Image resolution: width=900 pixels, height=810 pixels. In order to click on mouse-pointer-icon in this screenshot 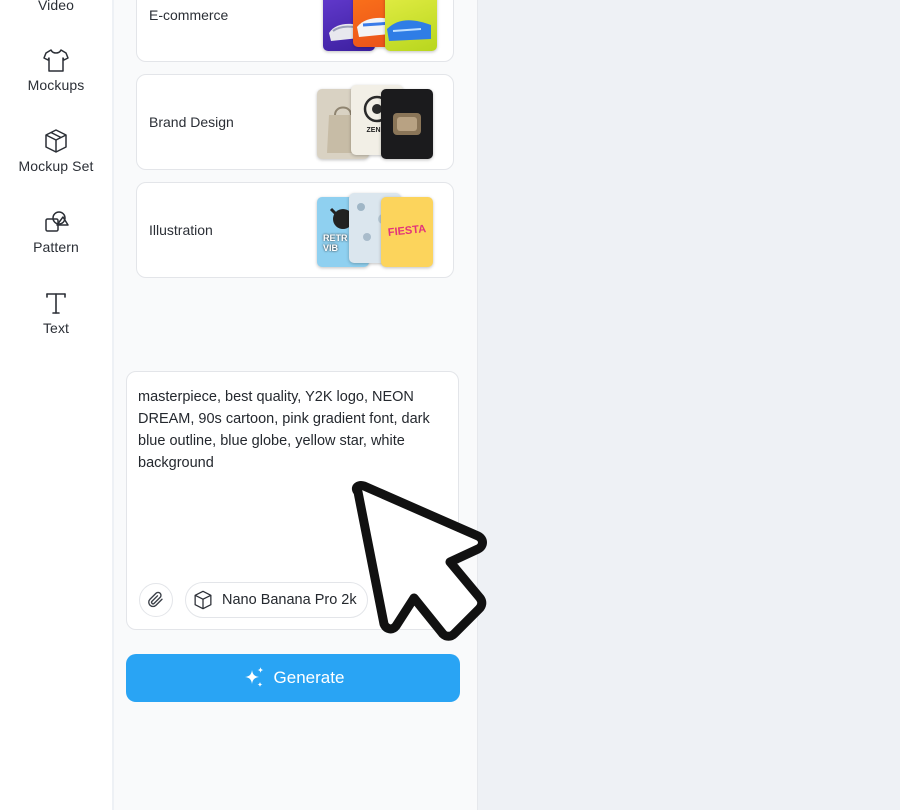, I will do `click(419, 561)`.